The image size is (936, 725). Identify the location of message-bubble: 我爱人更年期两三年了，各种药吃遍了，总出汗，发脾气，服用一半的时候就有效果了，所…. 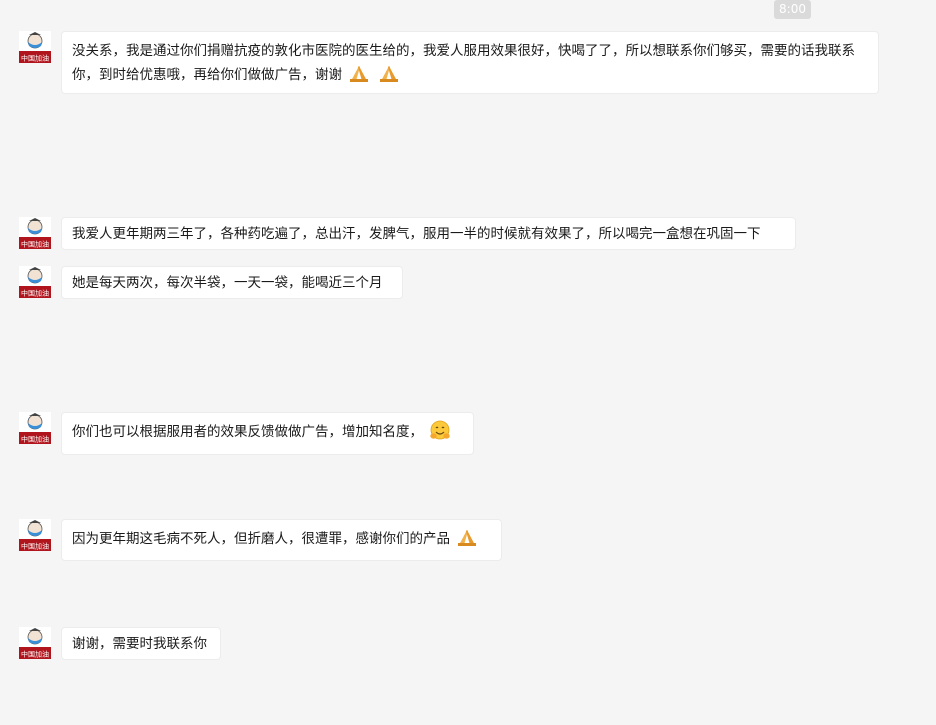
(428, 233).